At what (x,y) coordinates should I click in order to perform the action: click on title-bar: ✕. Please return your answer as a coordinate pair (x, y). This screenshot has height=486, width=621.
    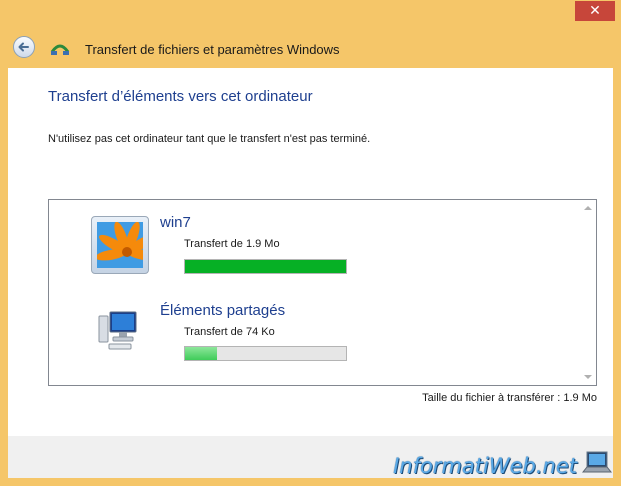
    Looking at the image, I should click on (310, 14).